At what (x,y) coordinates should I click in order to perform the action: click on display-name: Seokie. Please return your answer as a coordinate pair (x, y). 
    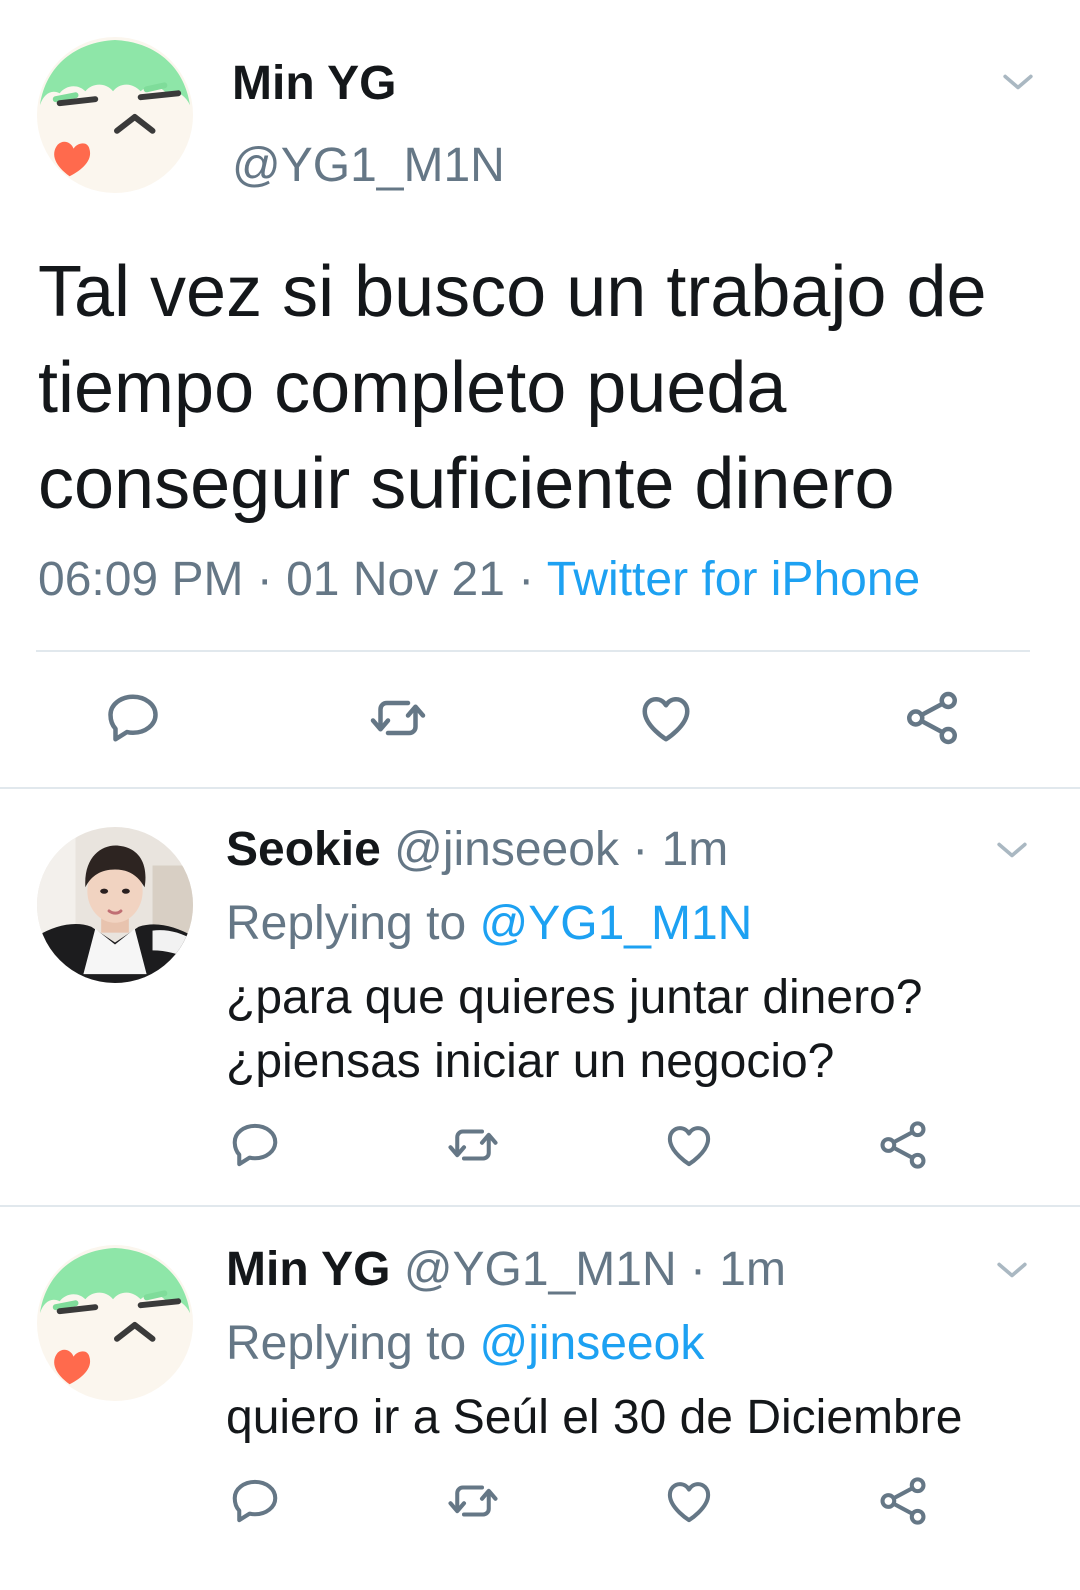
    Looking at the image, I should click on (303, 849).